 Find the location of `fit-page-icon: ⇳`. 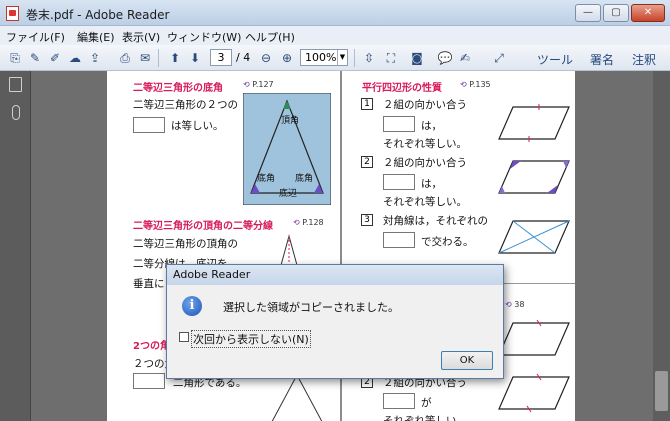

fit-page-icon: ⇳ is located at coordinates (369, 58).